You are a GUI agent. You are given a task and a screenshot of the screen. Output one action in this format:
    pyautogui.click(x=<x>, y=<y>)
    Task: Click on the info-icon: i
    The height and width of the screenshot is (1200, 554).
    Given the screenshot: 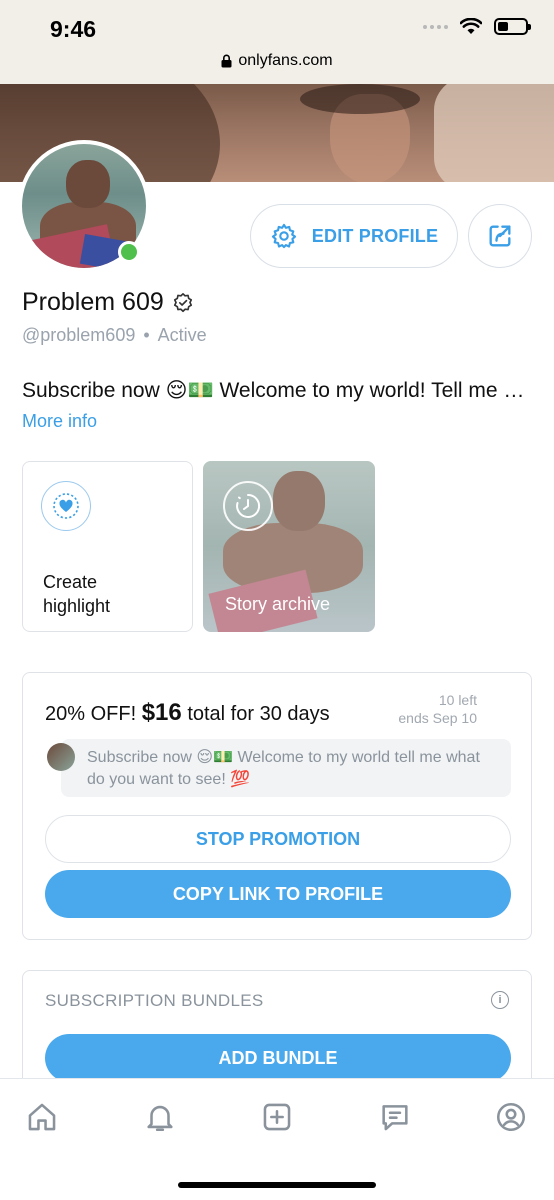 What is the action you would take?
    pyautogui.click(x=500, y=1000)
    